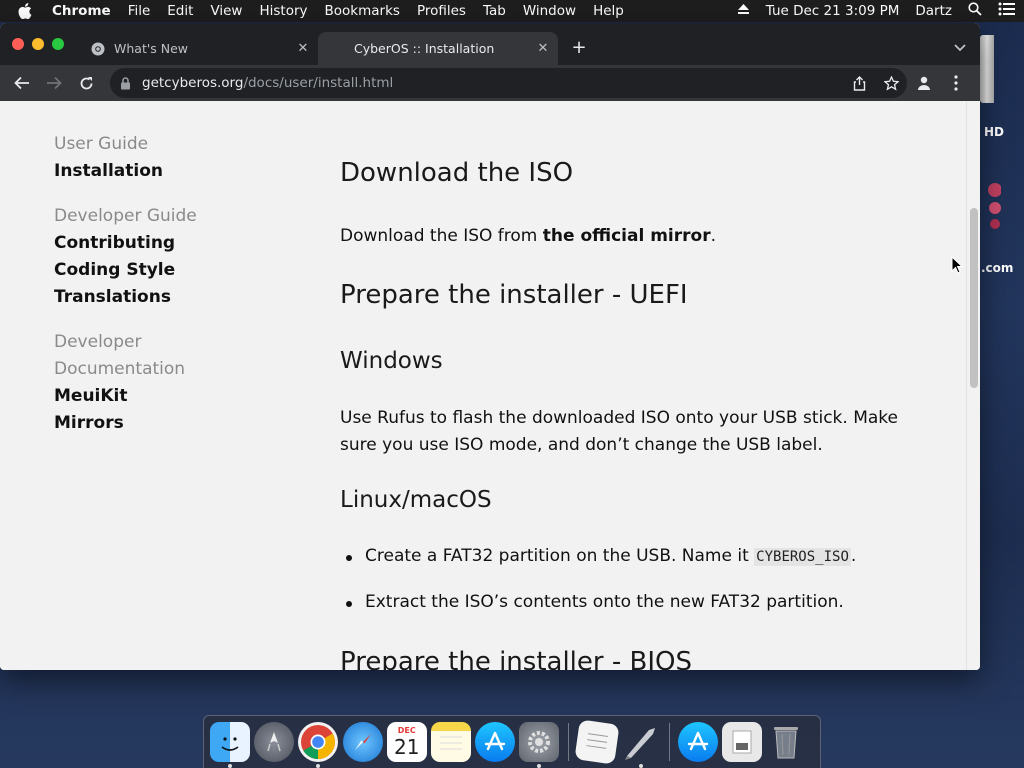 The image size is (1024, 768). What do you see at coordinates (494, 11) in the screenshot?
I see `menu-tab: Tab` at bounding box center [494, 11].